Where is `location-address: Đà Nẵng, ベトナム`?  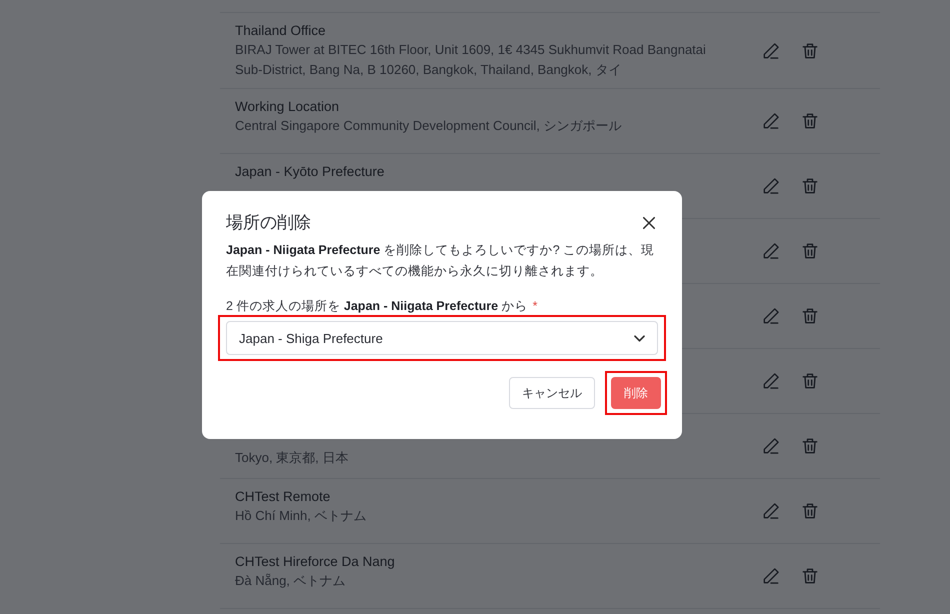 location-address: Đà Nẵng, ベトナム is located at coordinates (291, 581).